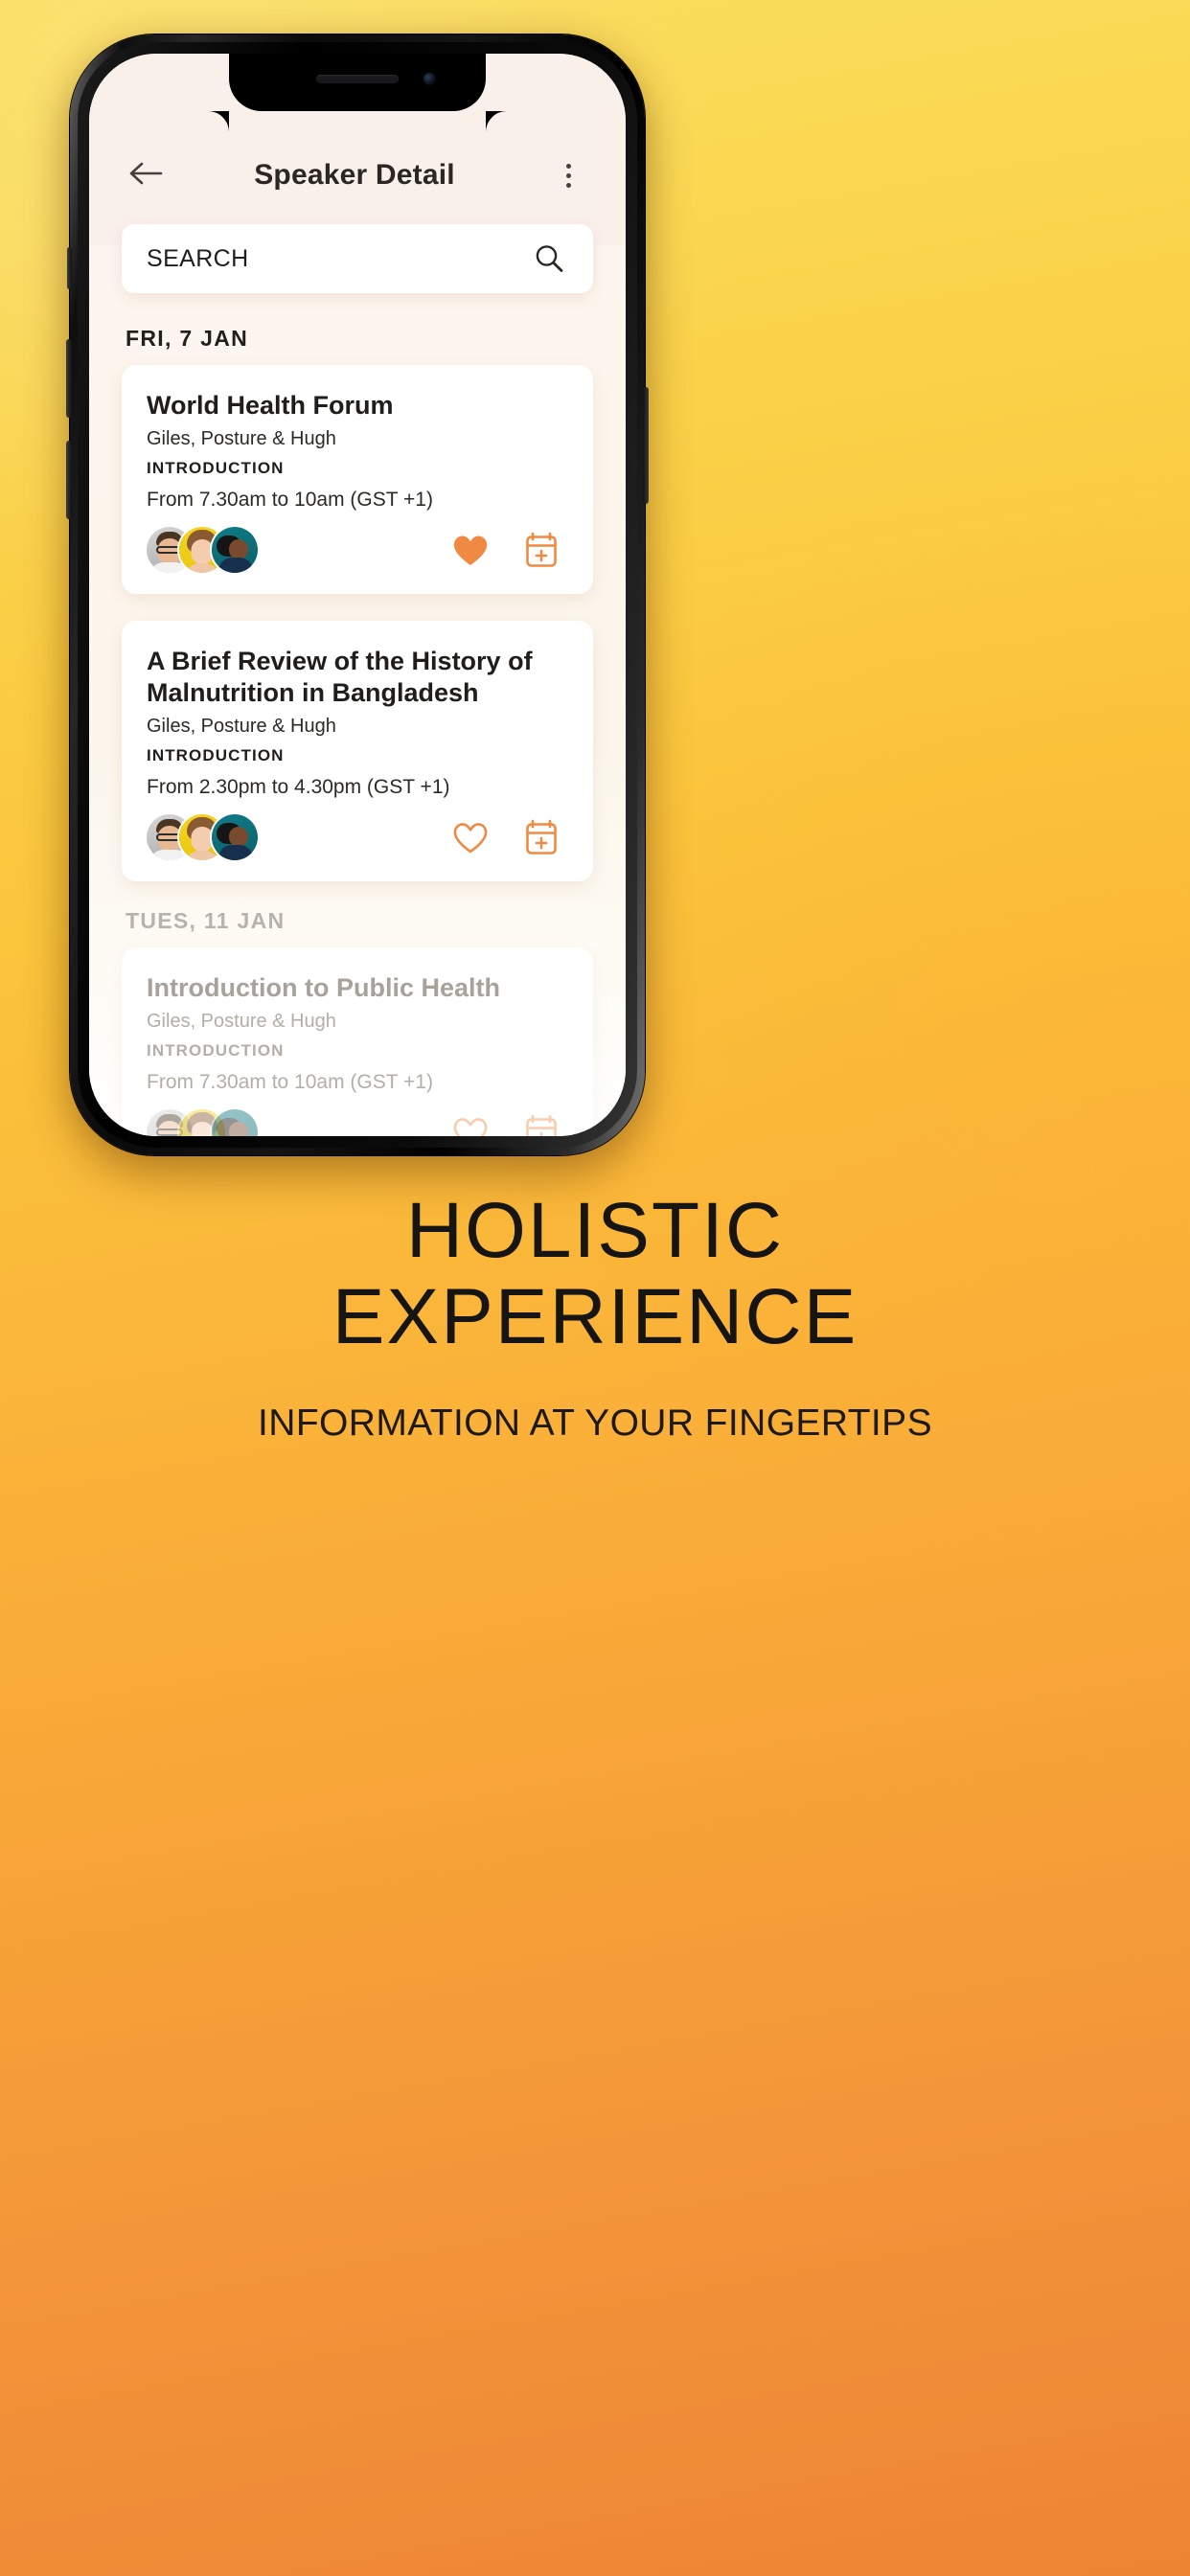  I want to click on date-section-label: TUES, 11 JAN, so click(206, 920).